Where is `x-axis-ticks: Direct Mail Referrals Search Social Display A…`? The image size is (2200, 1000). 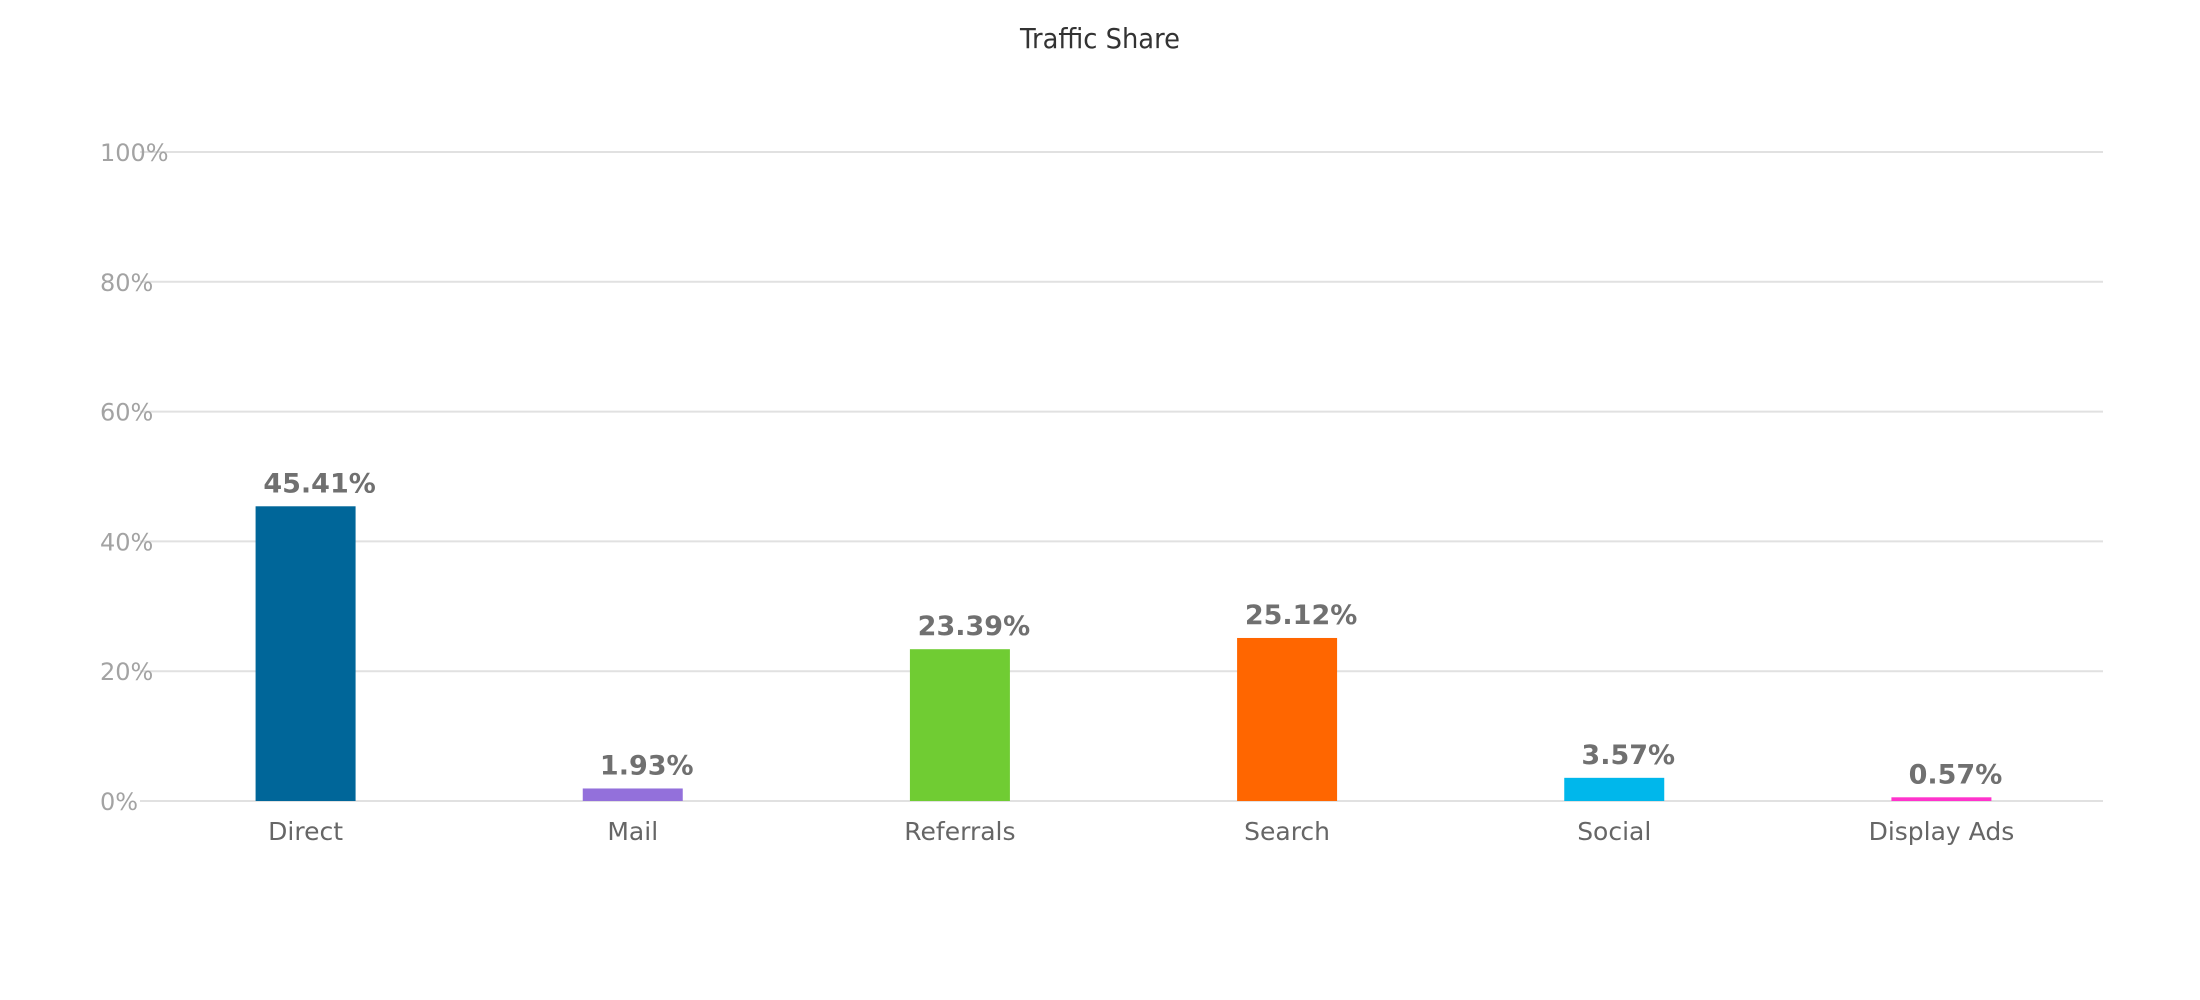 x-axis-ticks: Direct Mail Referrals Search Social Display A… is located at coordinates (1141, 831).